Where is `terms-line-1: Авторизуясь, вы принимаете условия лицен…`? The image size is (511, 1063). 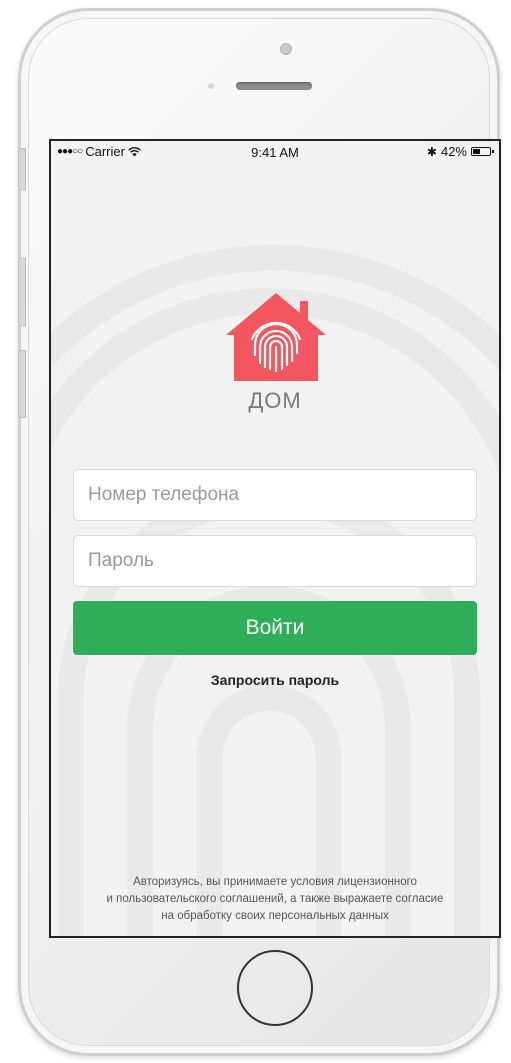
terms-line-1: Авторизуясь, вы принимаете условия лицен… is located at coordinates (275, 882).